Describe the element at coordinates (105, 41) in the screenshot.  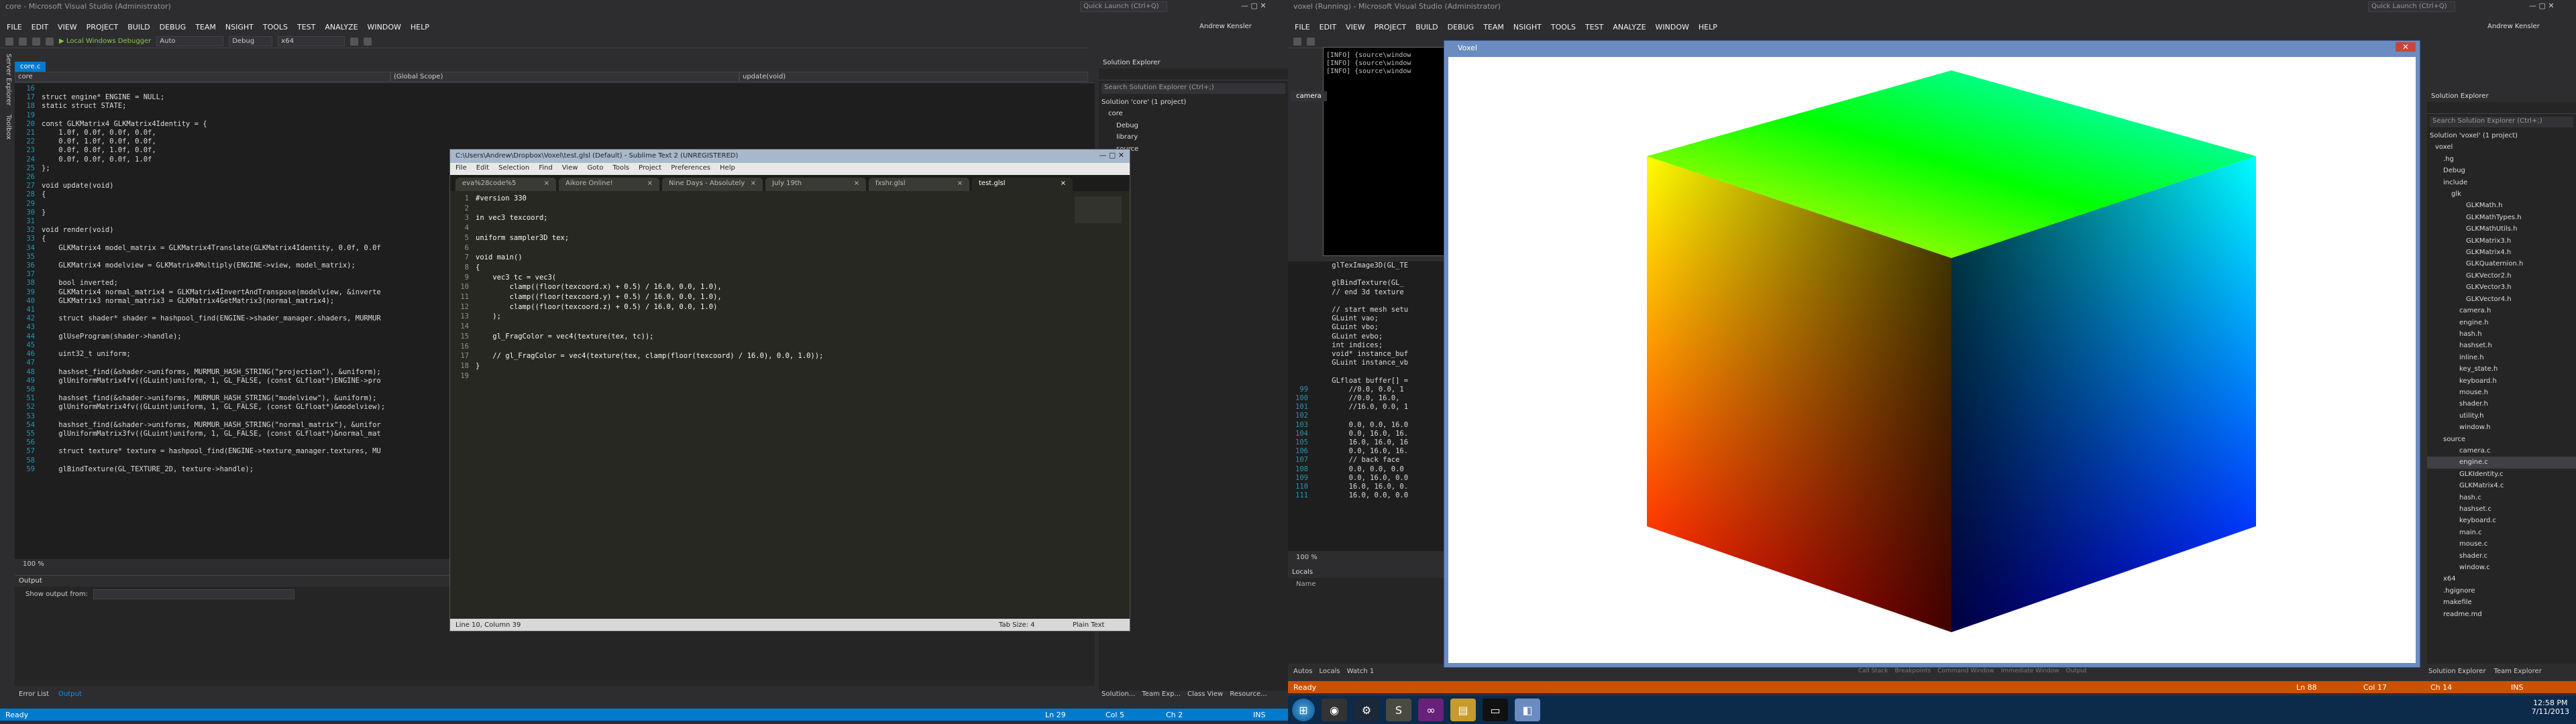
I see `start-debug-button: ▶ Local Windows Debugger` at that location.